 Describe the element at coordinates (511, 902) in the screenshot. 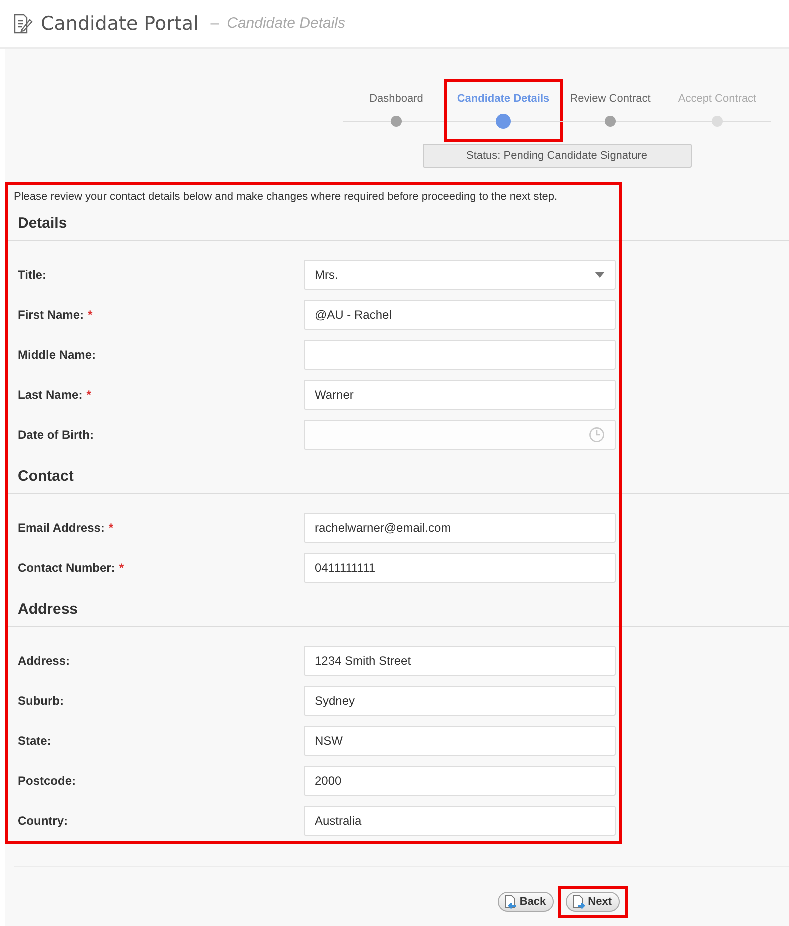

I see `document-left-arrow-icon` at that location.